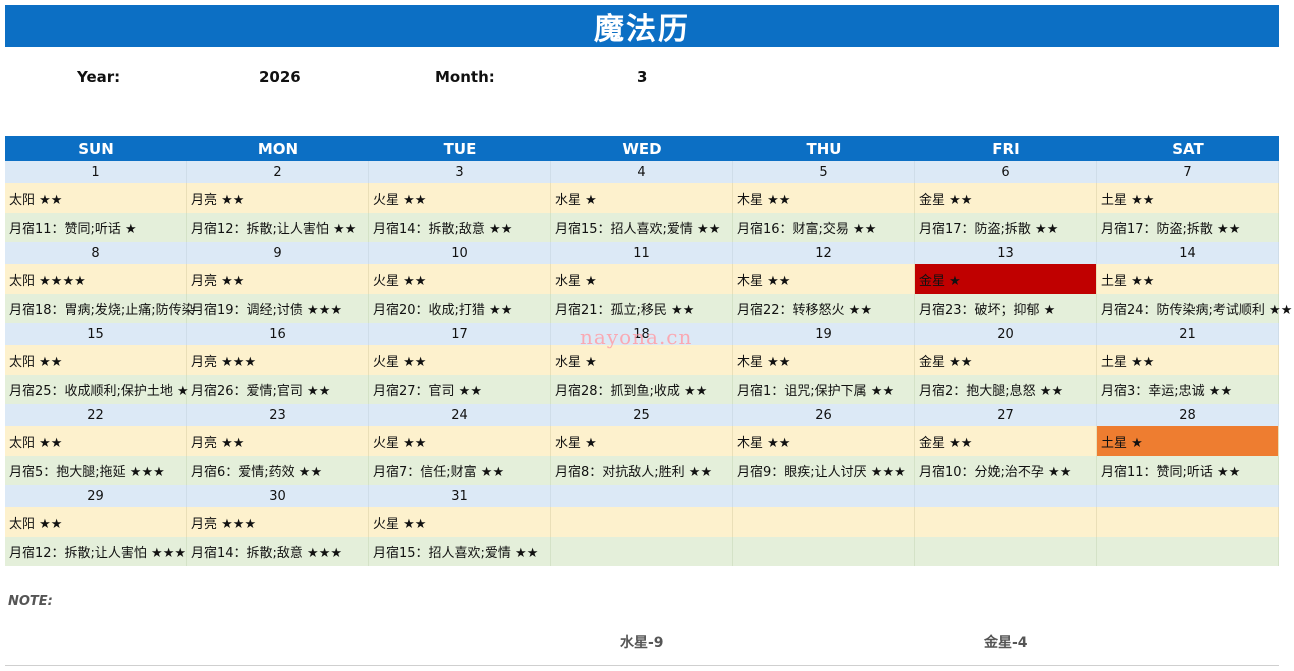 The width and height of the screenshot is (1294, 671). What do you see at coordinates (824, 148) in the screenshot?
I see `weekday-header-thu: THU` at bounding box center [824, 148].